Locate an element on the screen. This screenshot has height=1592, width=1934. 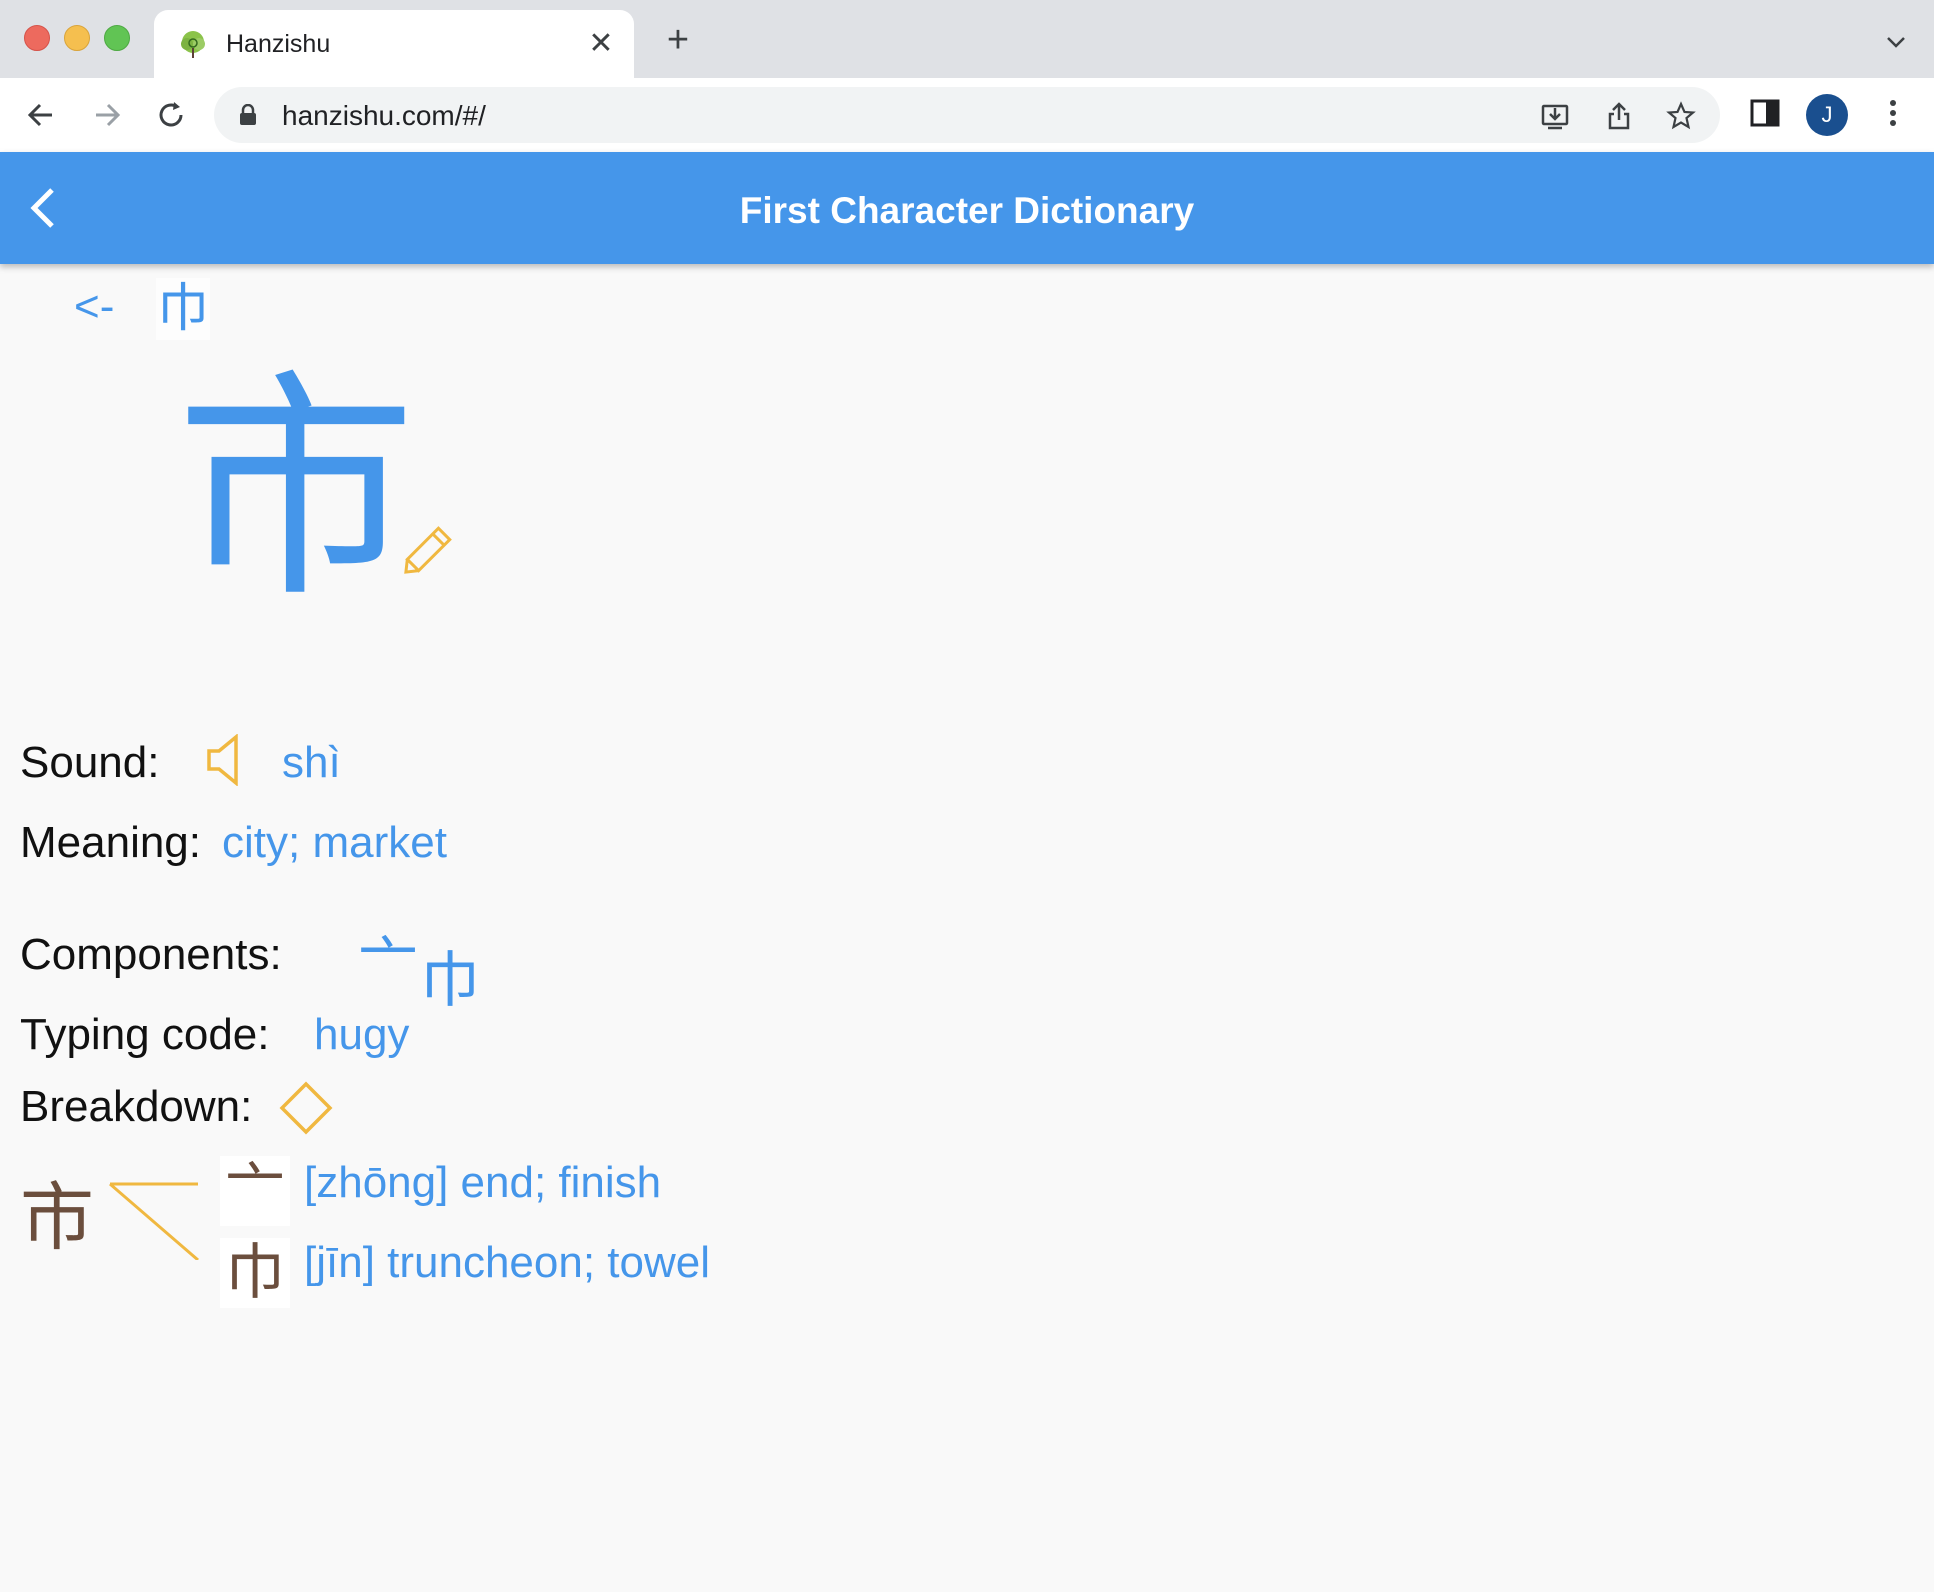
components-label: Components: is located at coordinates (151, 954).